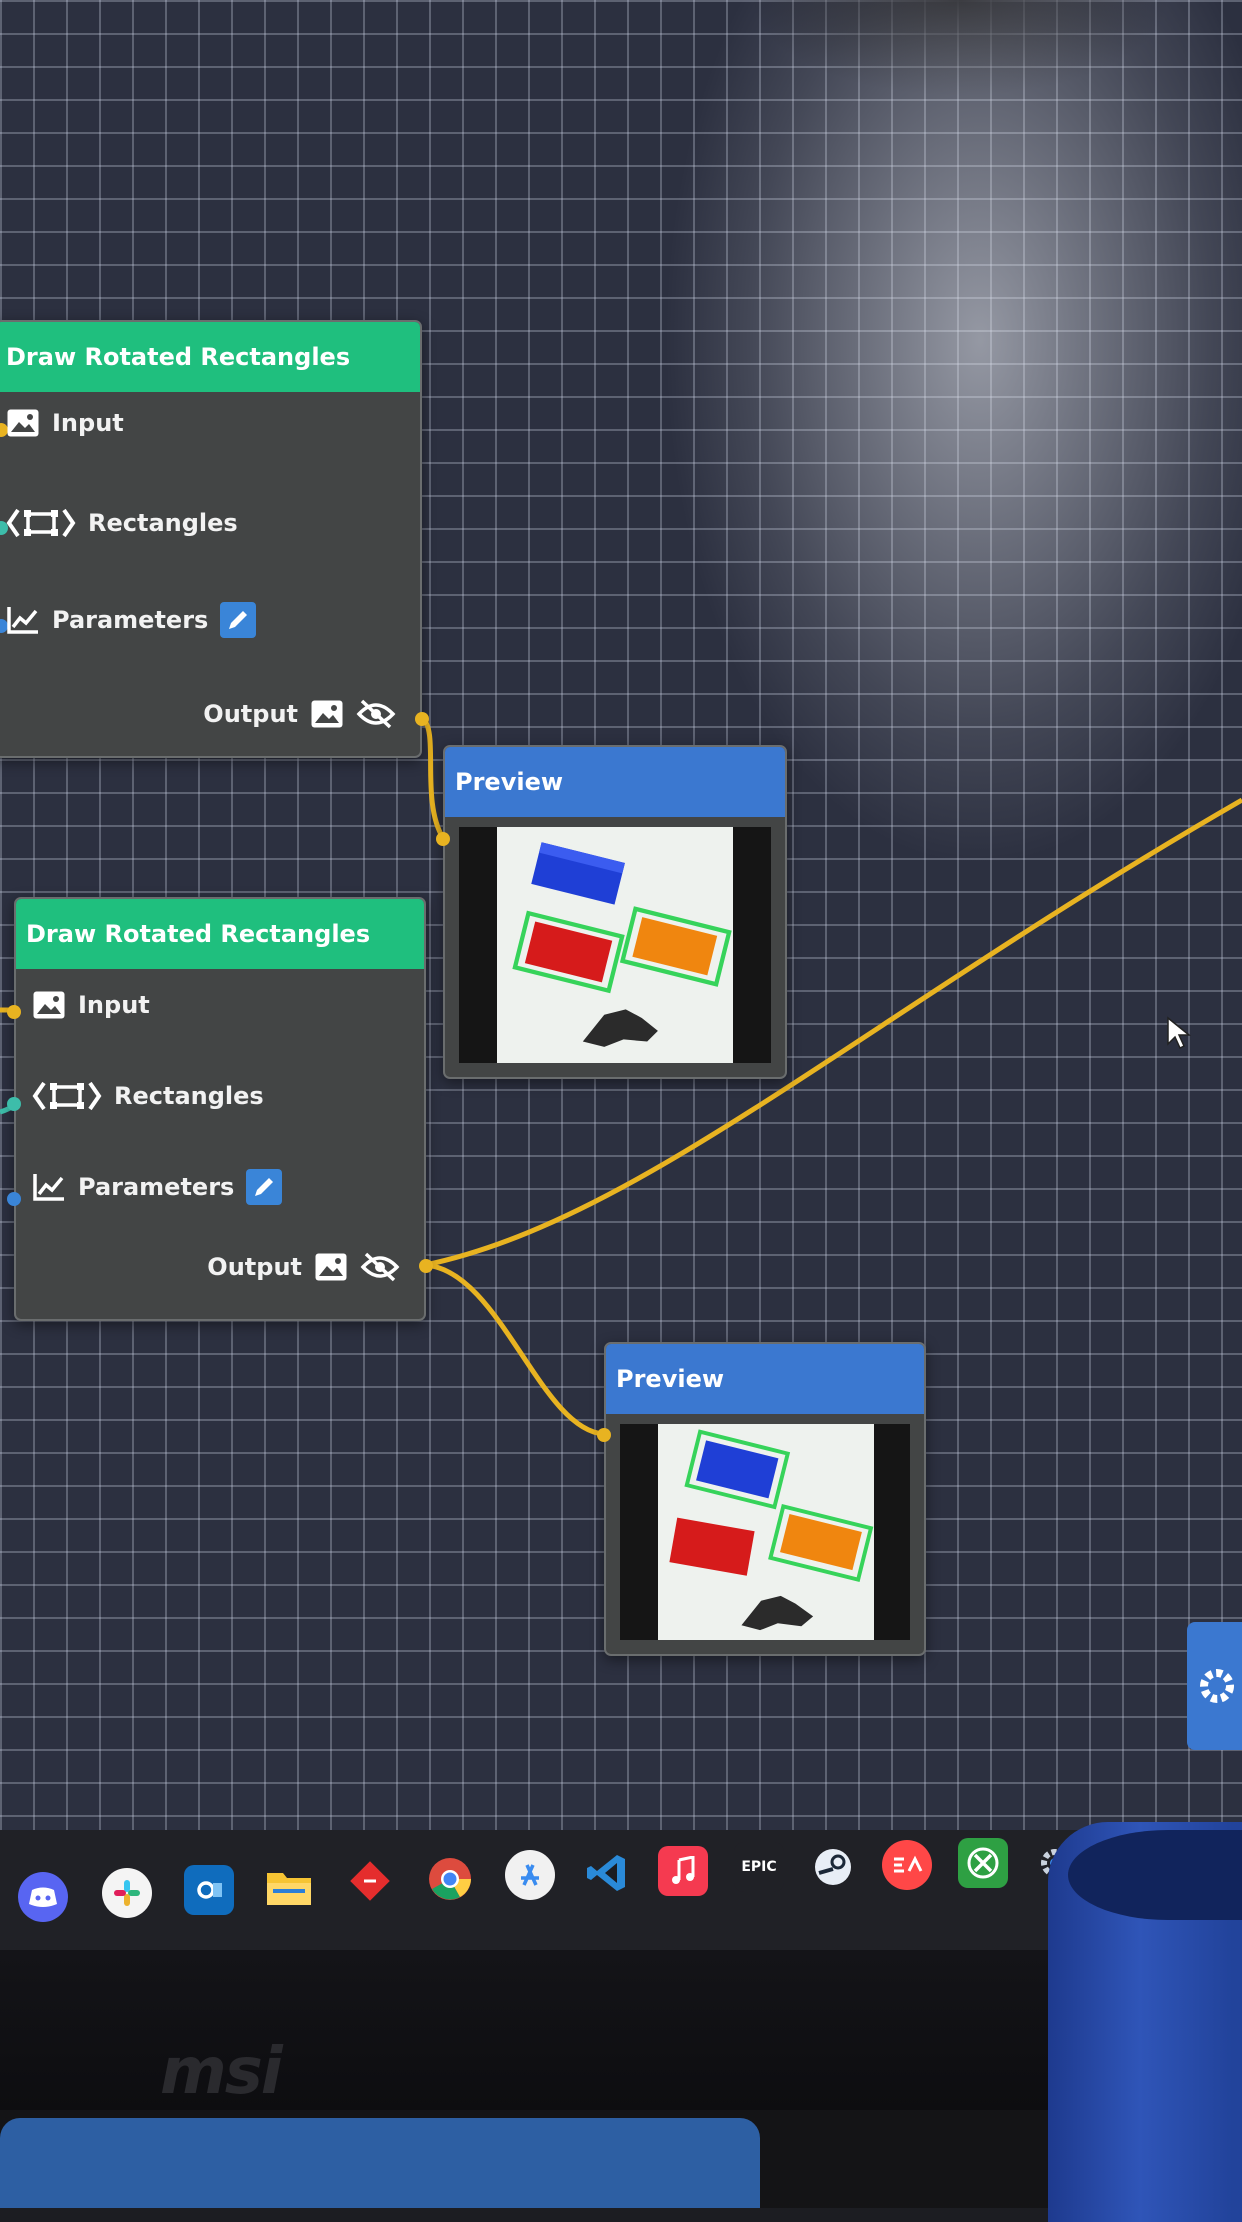 Image resolution: width=1242 pixels, height=2222 pixels. I want to click on outlook-icon, so click(209, 1890).